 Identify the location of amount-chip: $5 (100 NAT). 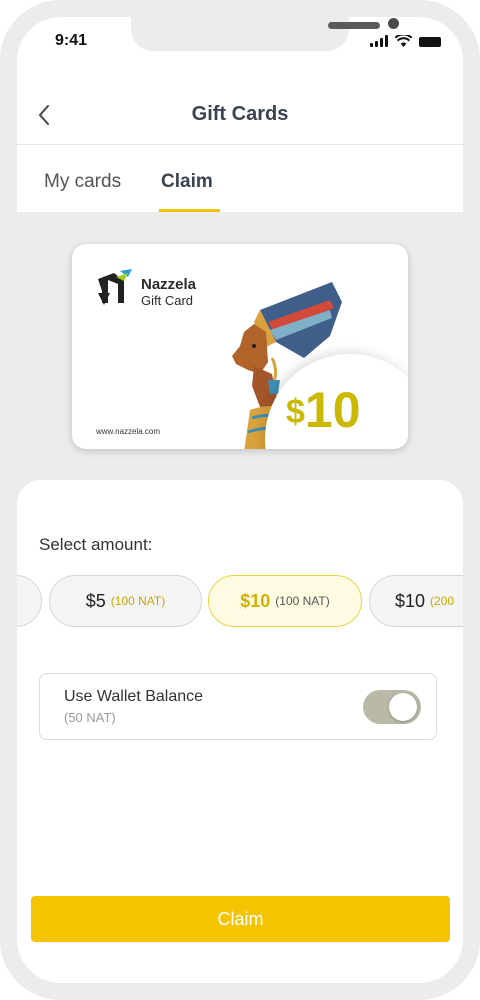
(125, 601).